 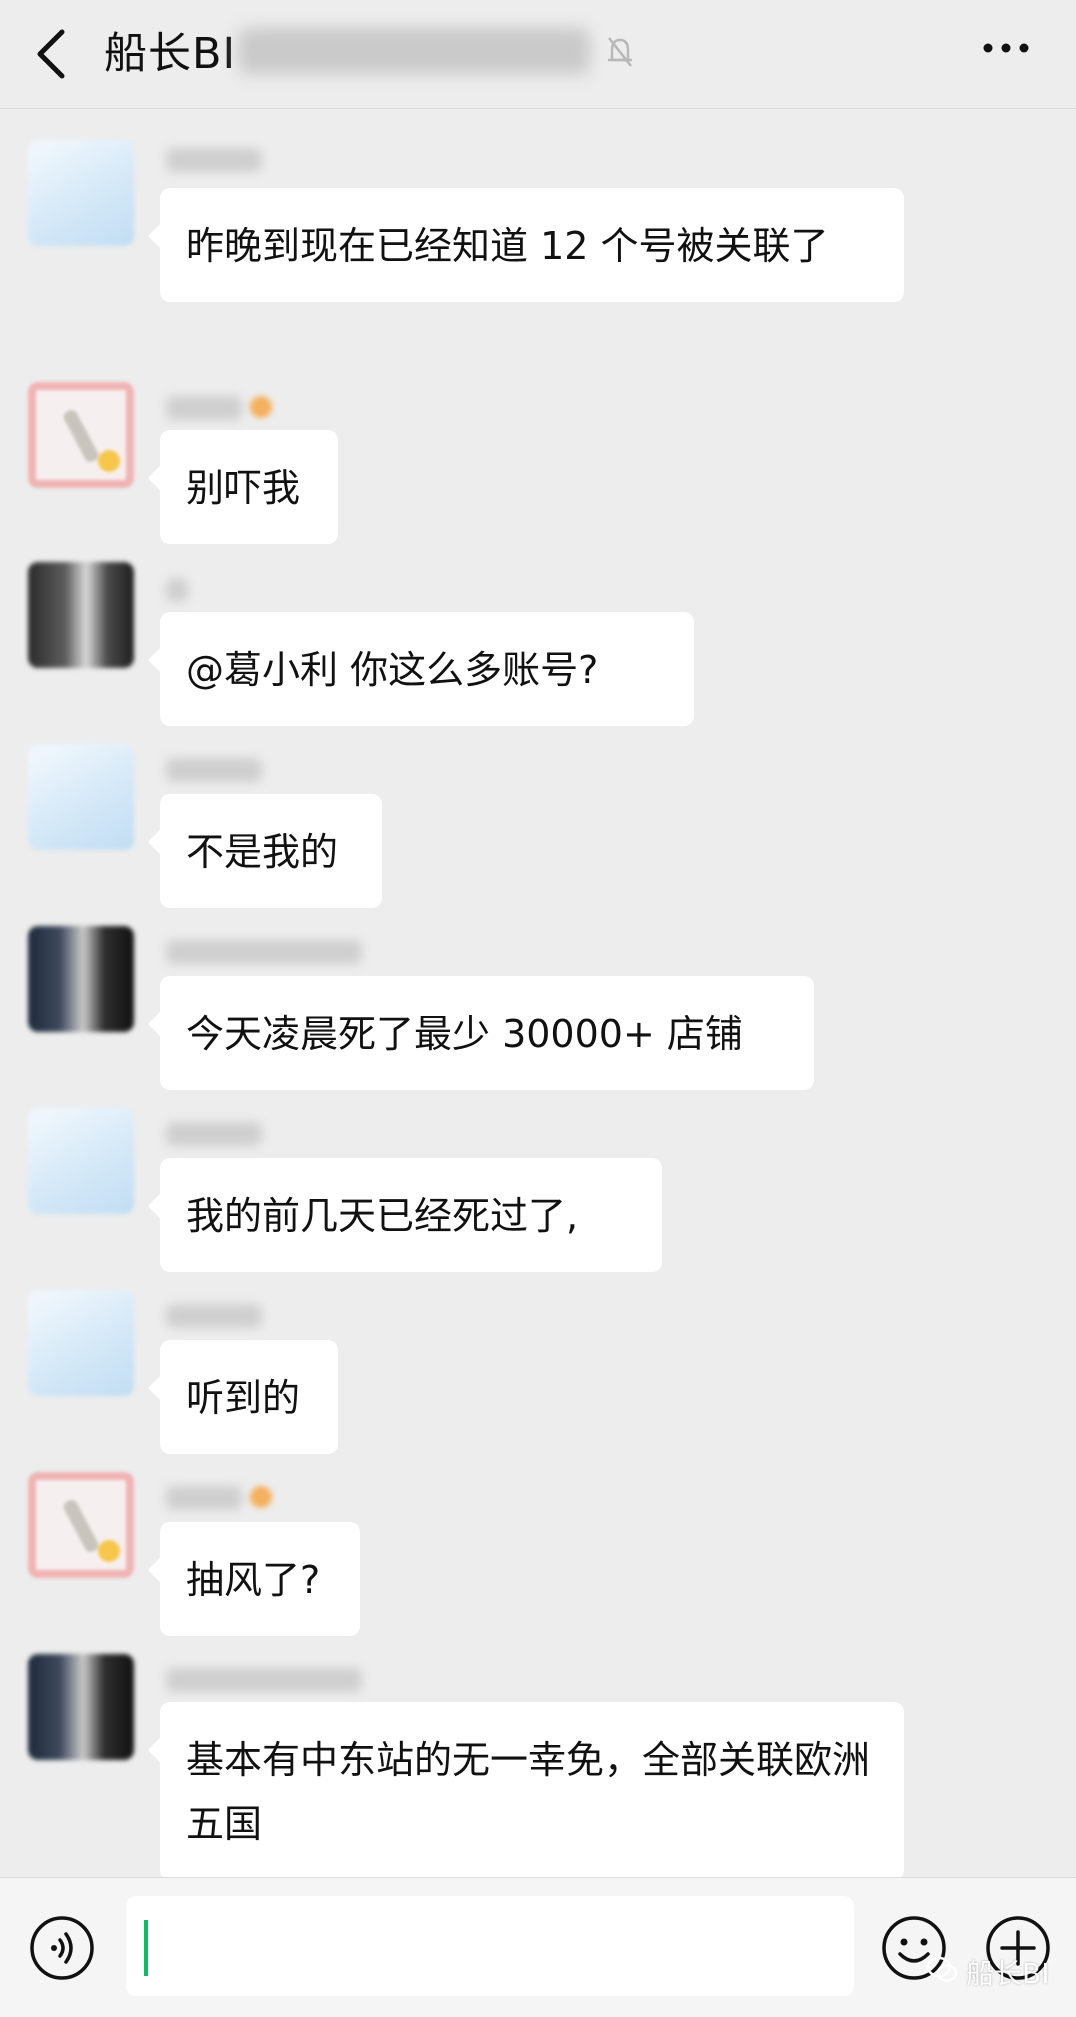 I want to click on message-bubble: 我的前几天已经死过了,, so click(x=405, y=1215).